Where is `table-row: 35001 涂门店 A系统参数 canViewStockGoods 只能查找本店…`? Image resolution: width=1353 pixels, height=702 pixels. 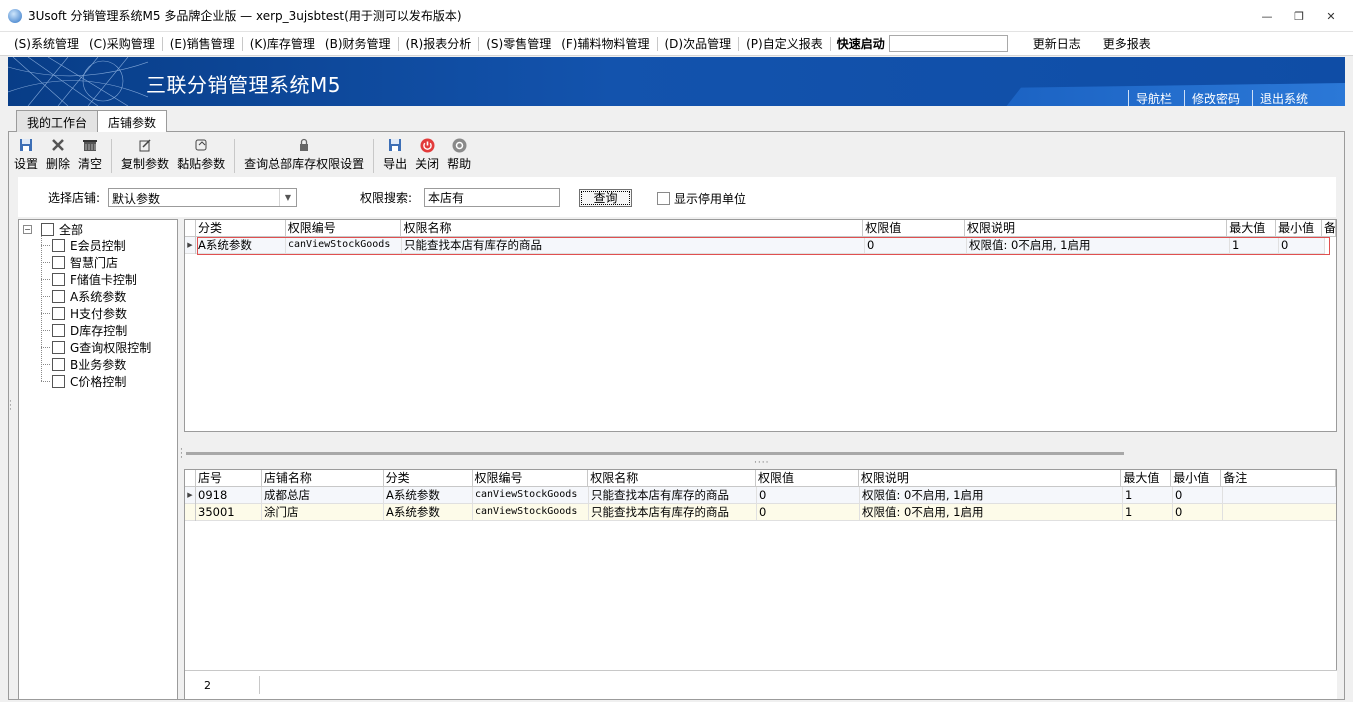
table-row: 35001 涂门店 A系统参数 canViewStockGoods 只能查找本店… is located at coordinates (760, 512).